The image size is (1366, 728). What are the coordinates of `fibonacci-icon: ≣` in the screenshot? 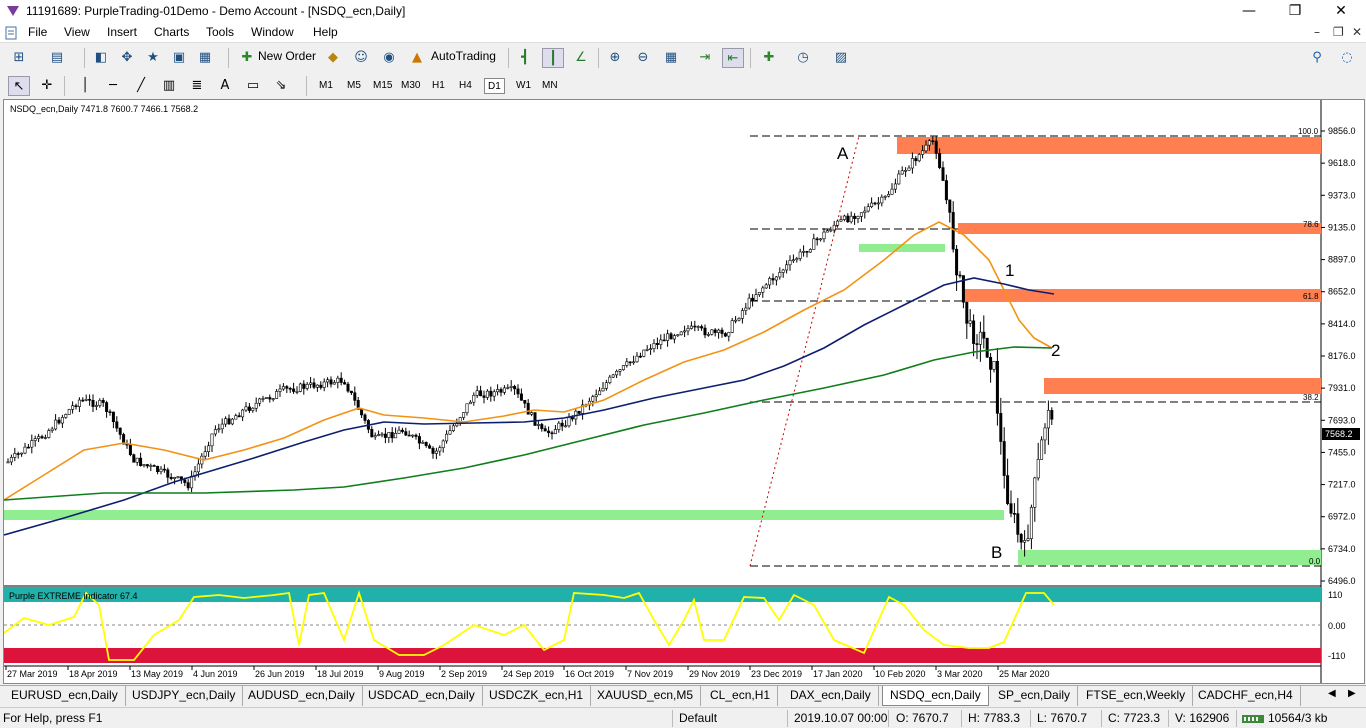 It's located at (197, 86).